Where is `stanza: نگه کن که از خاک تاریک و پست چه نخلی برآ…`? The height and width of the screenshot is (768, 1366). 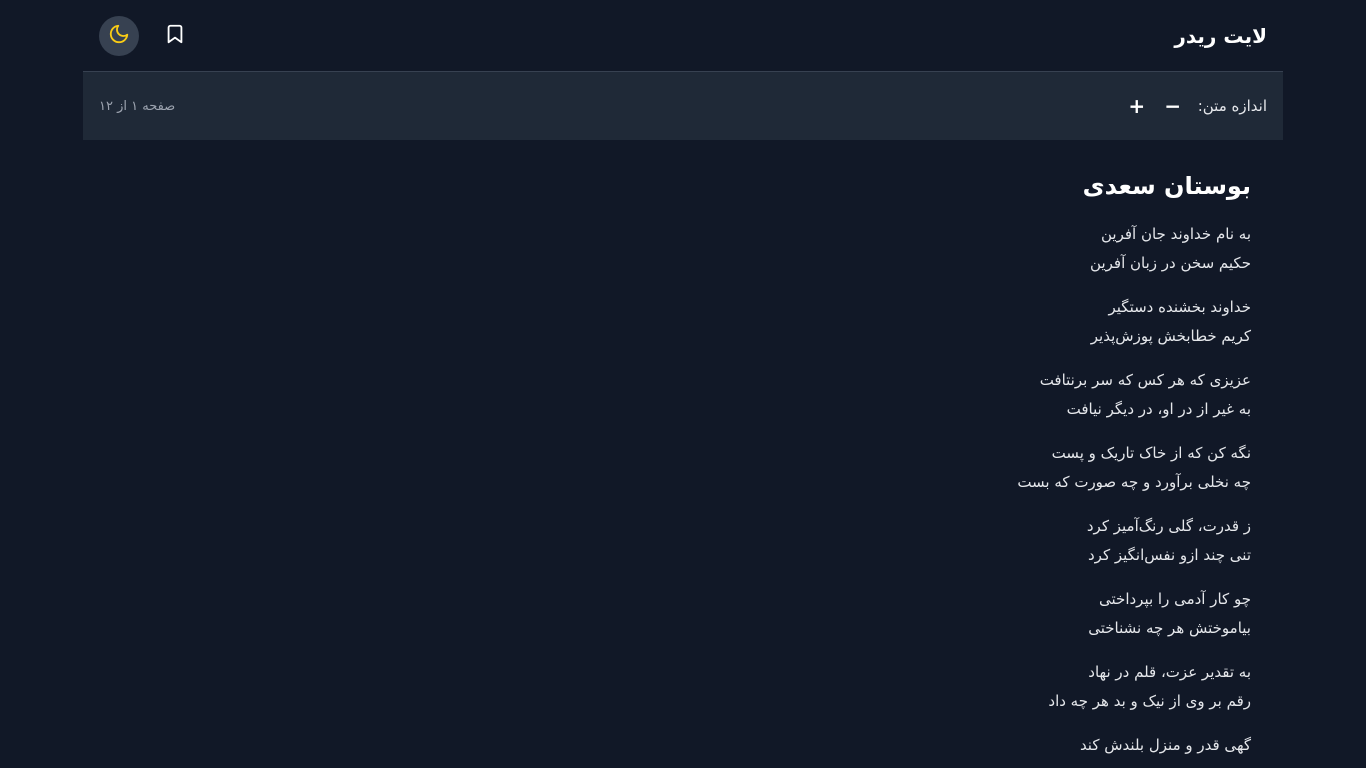 stanza: نگه کن که از خاک تاریک و پست چه نخلی برآ… is located at coordinates (683, 468).